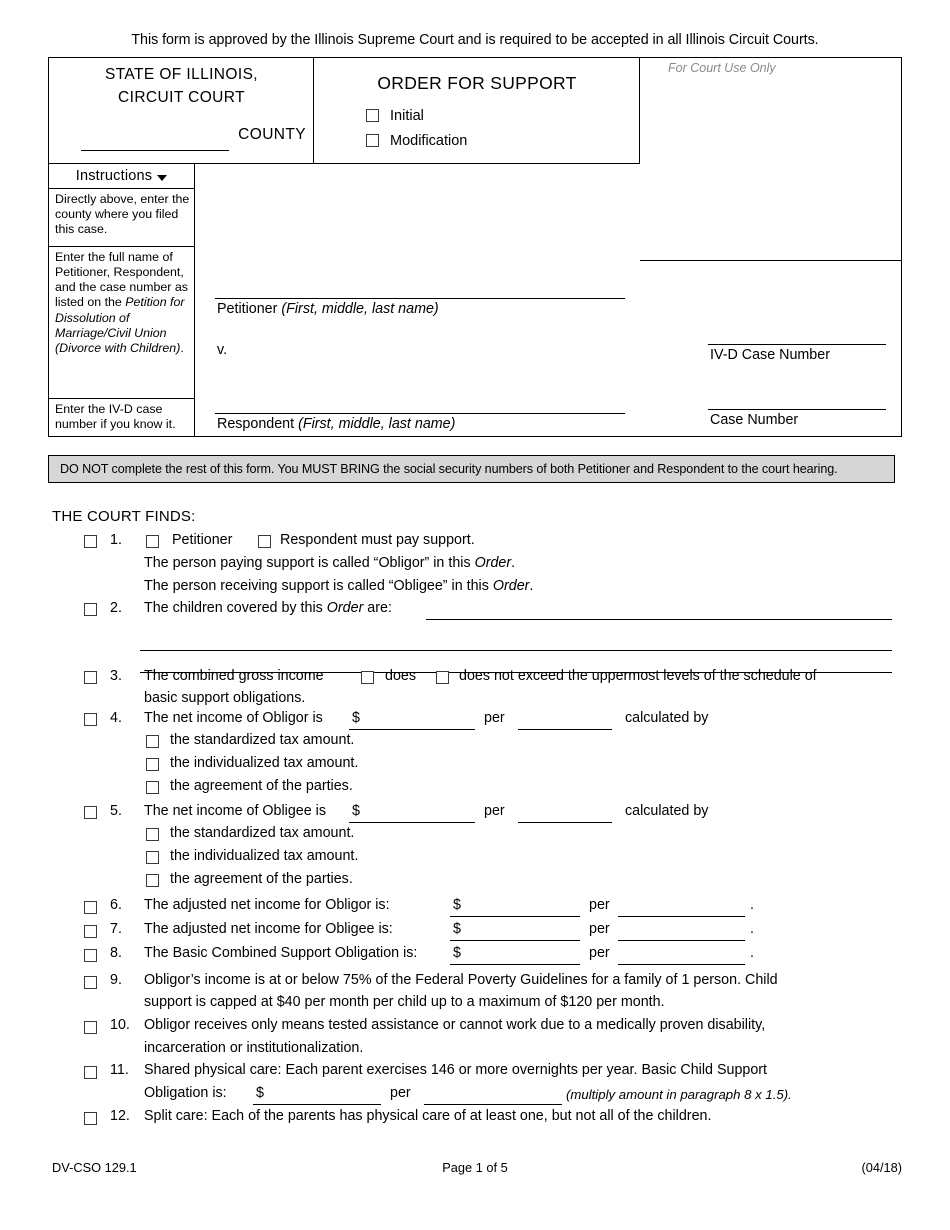 Image resolution: width=950 pixels, height=1230 pixels. I want to click on item-6-amount-input, so click(515, 916).